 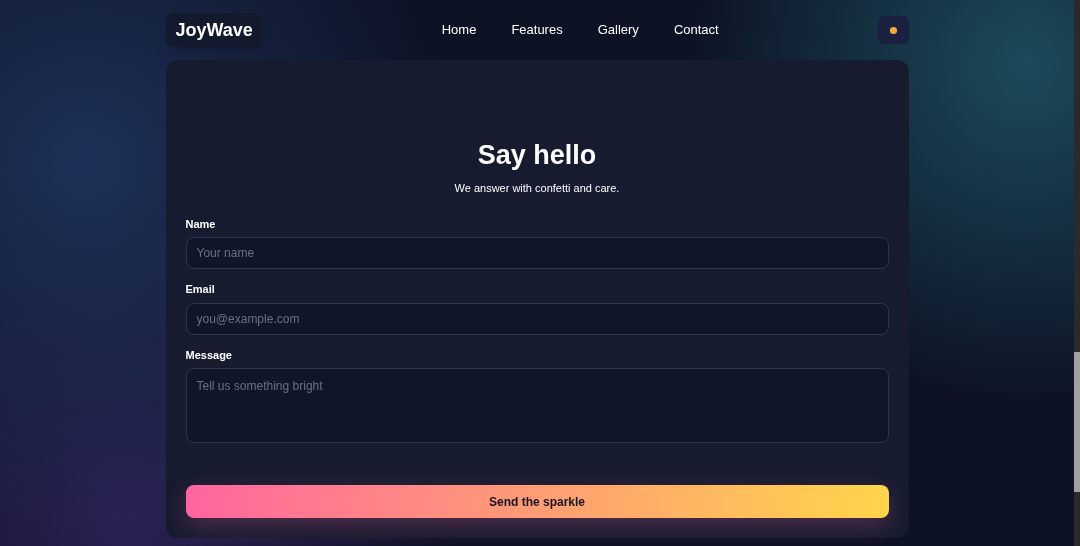 What do you see at coordinates (1077, 422) in the screenshot?
I see `scrollbar-thumb` at bounding box center [1077, 422].